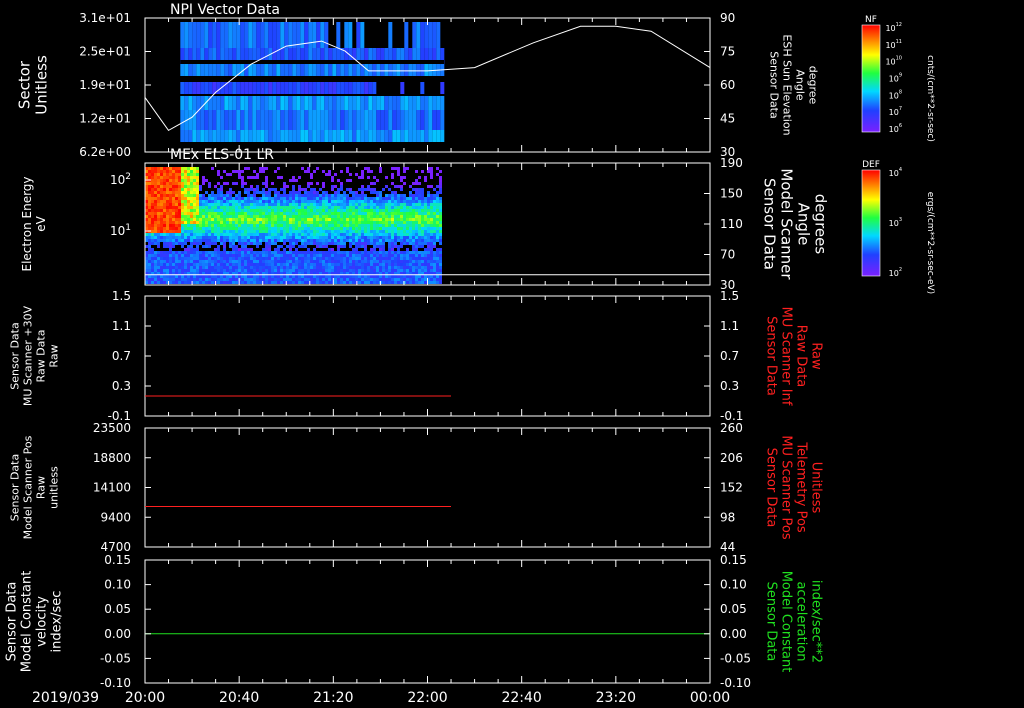  I want to click on colorbar-gradient, so click(871, 223).